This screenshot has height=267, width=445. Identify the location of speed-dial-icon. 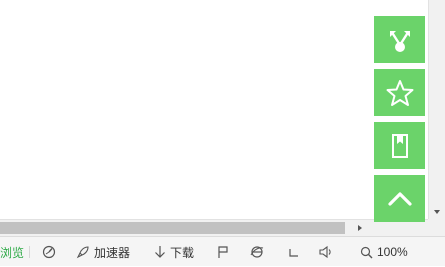
(49, 252).